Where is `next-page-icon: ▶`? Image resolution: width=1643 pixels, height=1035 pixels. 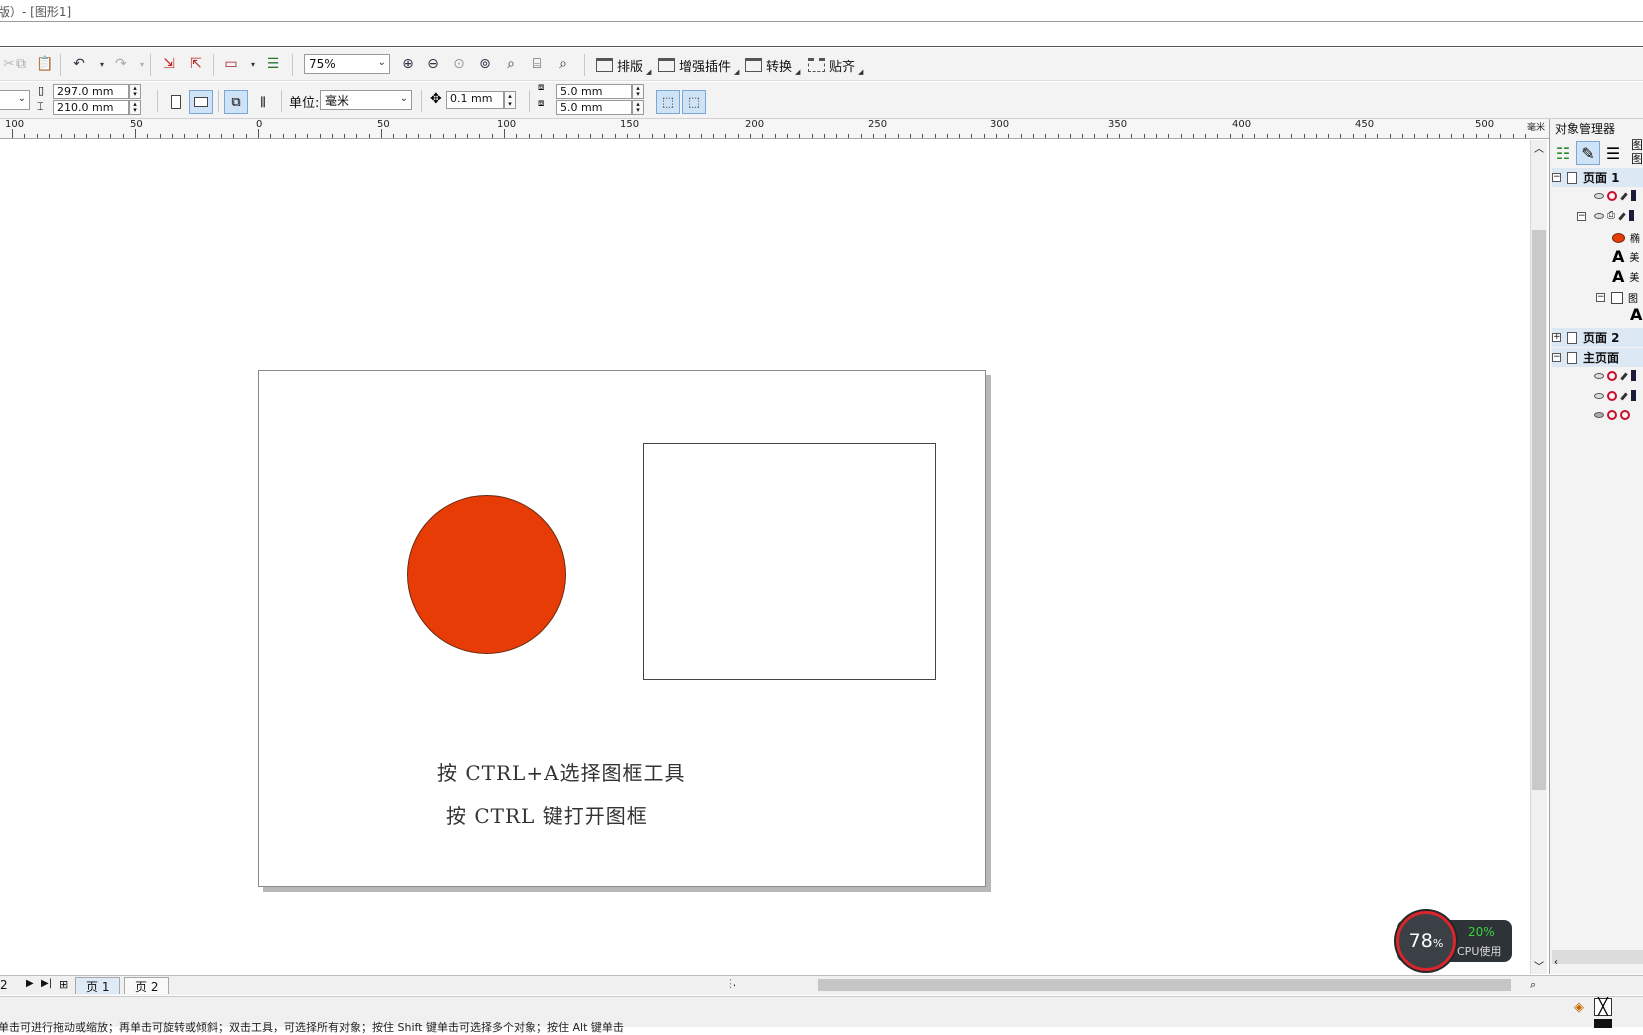 next-page-icon: ▶ is located at coordinates (30, 983).